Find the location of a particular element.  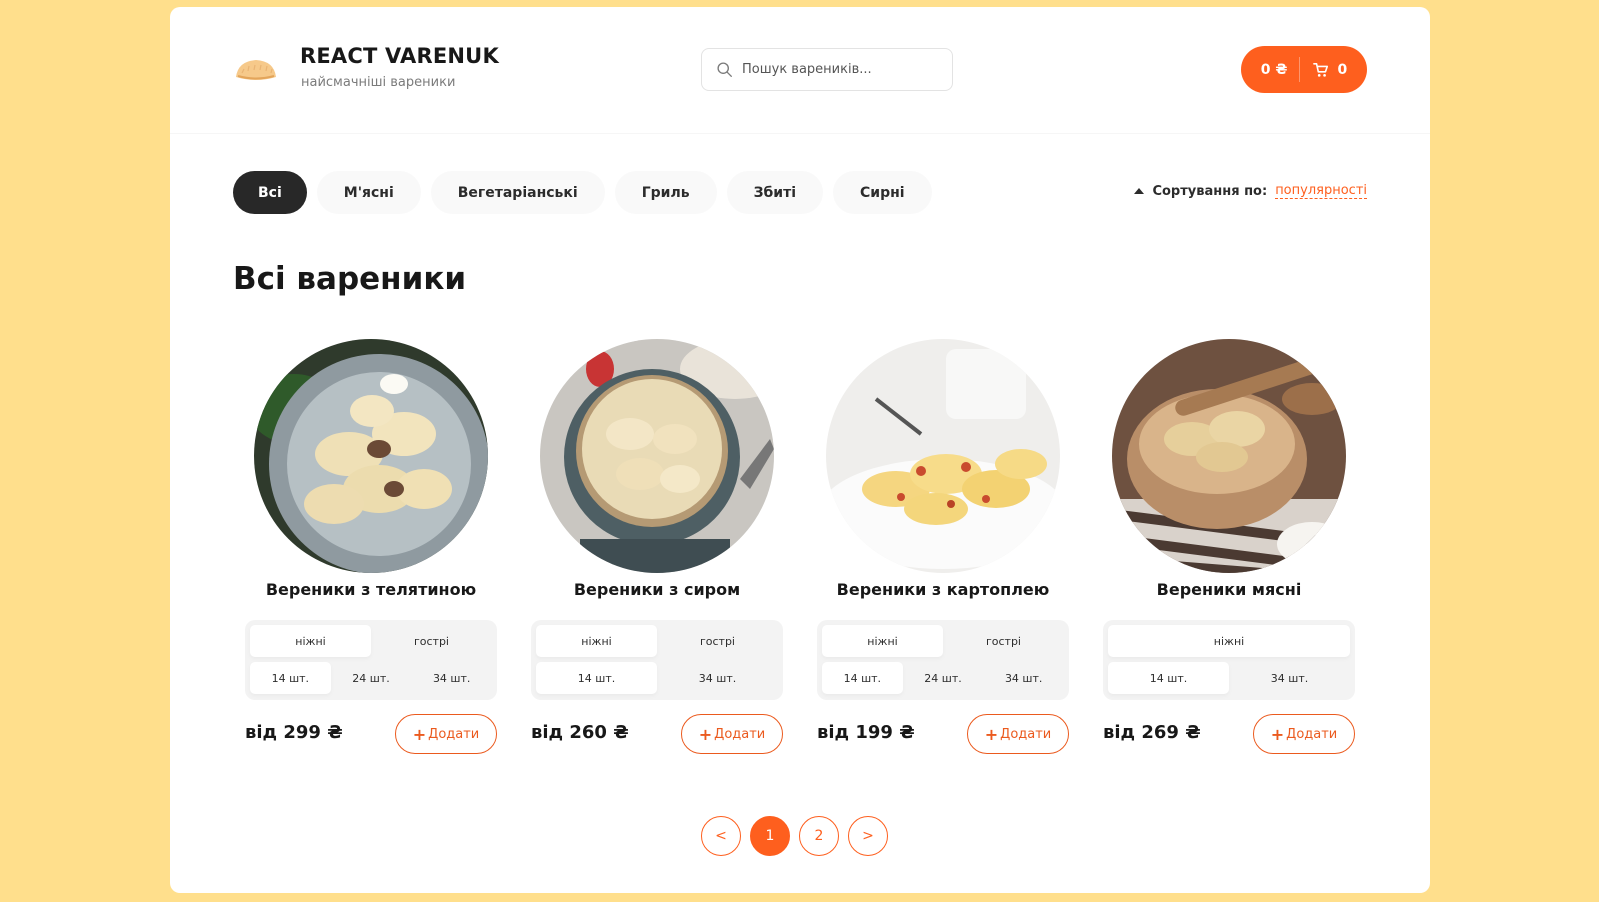

product-title: Вереники мясні is located at coordinates (1229, 589).